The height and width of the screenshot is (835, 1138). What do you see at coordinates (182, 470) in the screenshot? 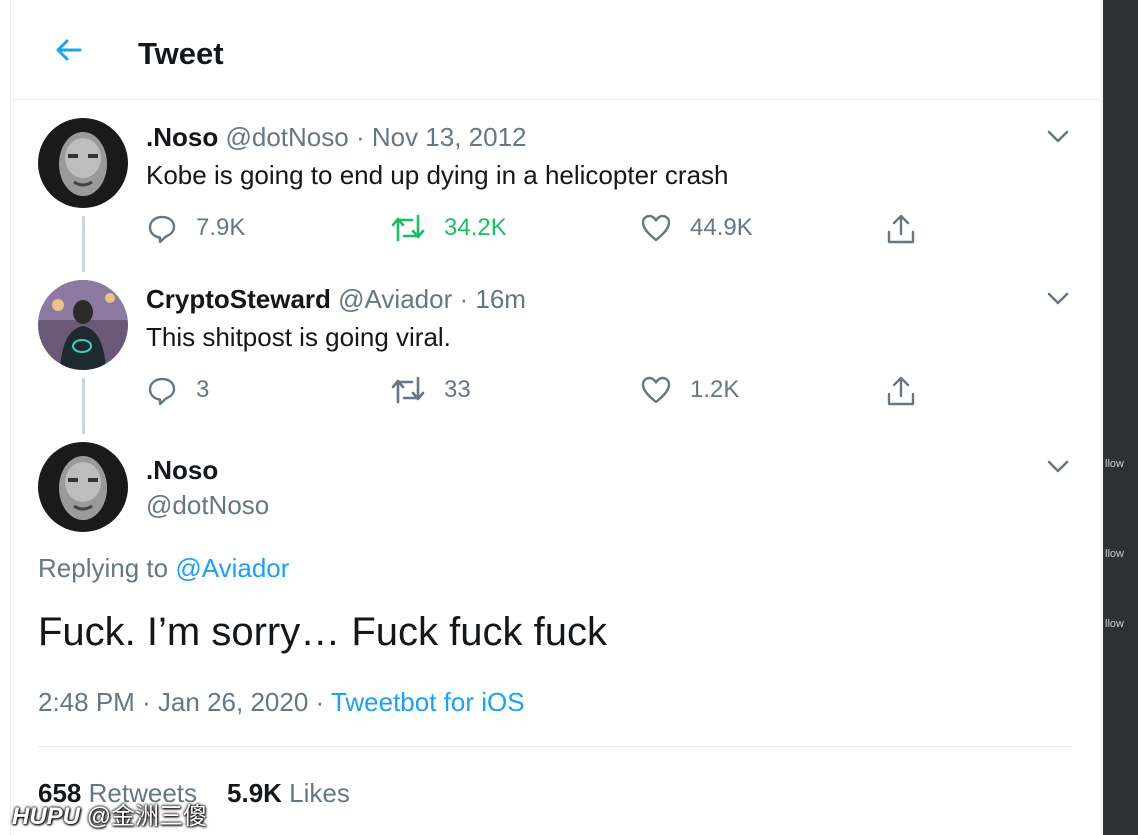
I see `author-name: .Noso` at bounding box center [182, 470].